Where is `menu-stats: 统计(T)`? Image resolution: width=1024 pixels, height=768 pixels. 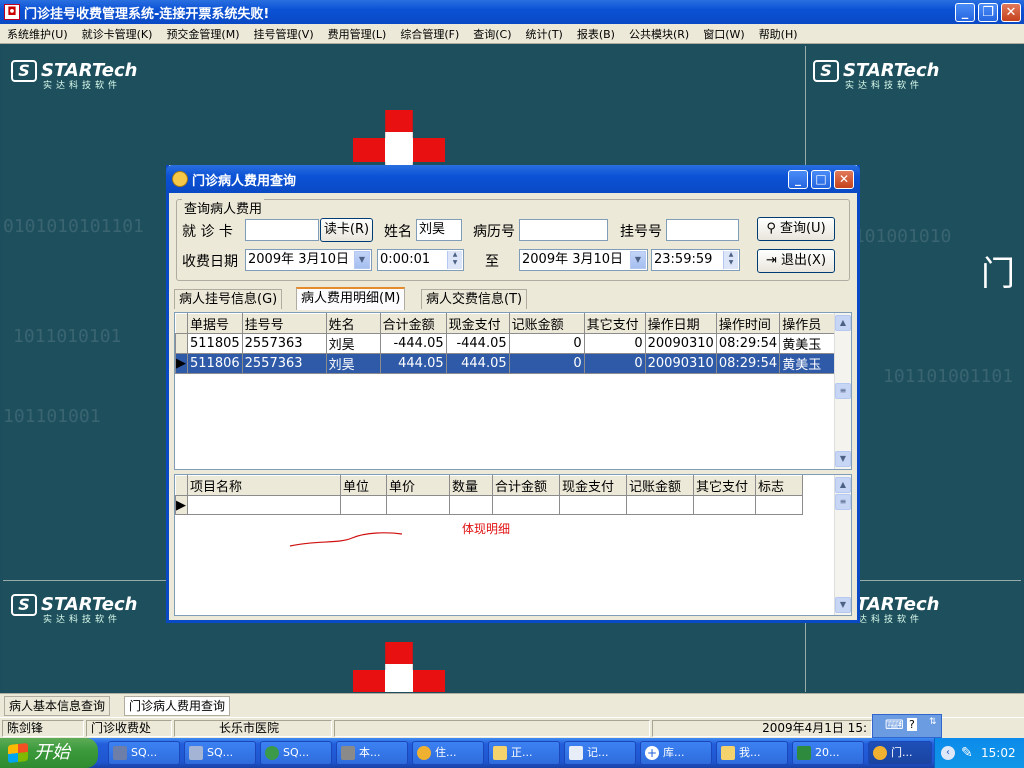 menu-stats: 统计(T) is located at coordinates (544, 34).